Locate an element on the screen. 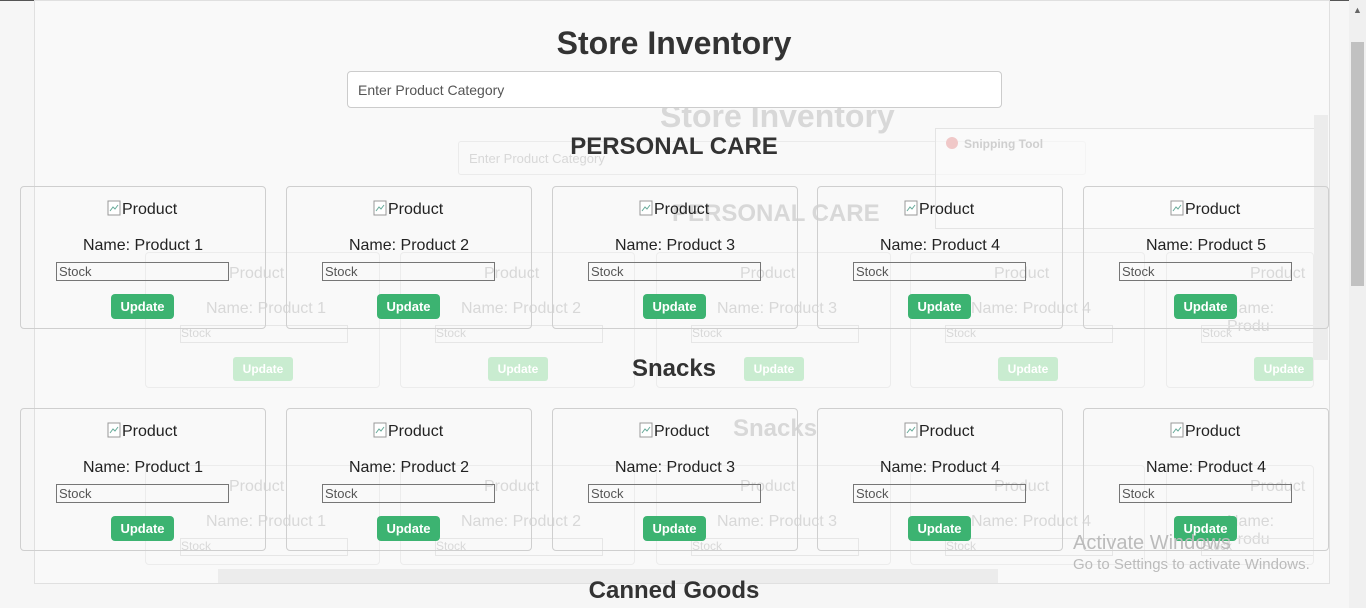 The height and width of the screenshot is (608, 1366). product-card: Product Name: Product 5 Update is located at coordinates (1206, 257).